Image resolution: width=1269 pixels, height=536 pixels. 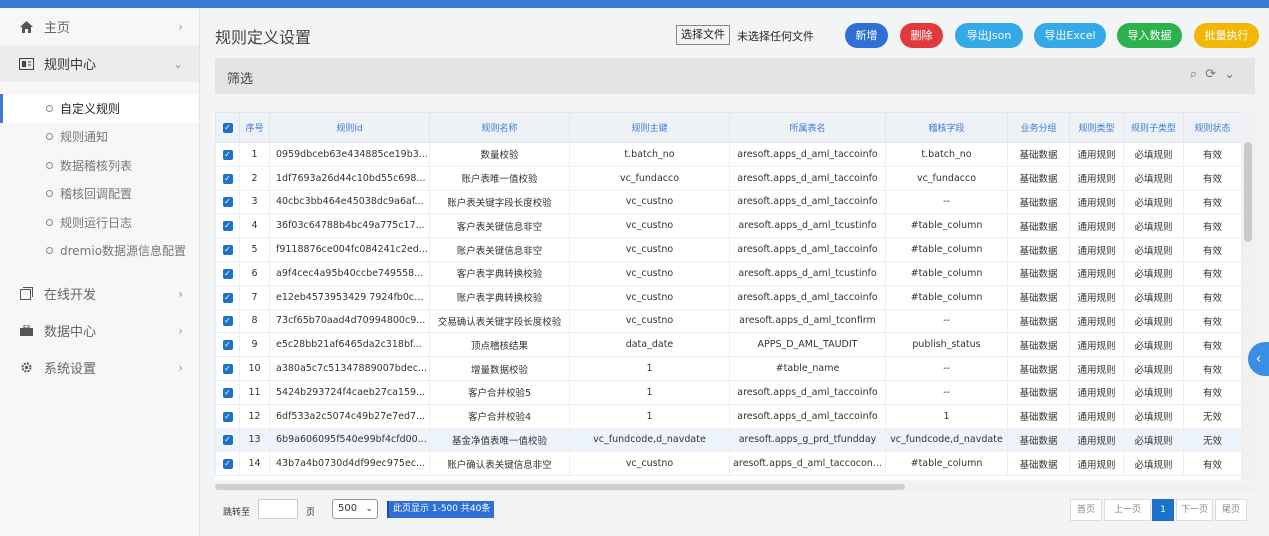 What do you see at coordinates (946, 127) in the screenshot?
I see `column-header: 稽核字段` at bounding box center [946, 127].